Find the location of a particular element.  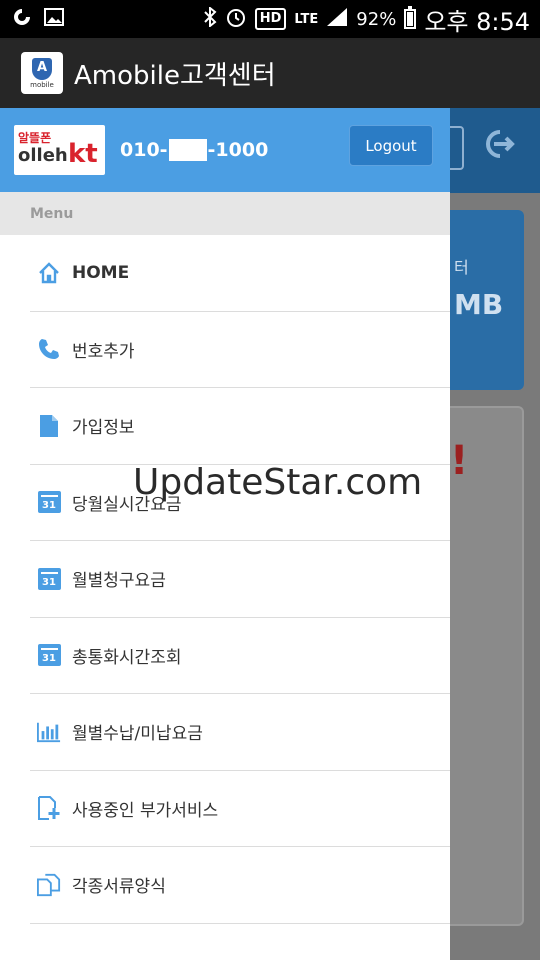

background-card-value: MB is located at coordinates (479, 304).